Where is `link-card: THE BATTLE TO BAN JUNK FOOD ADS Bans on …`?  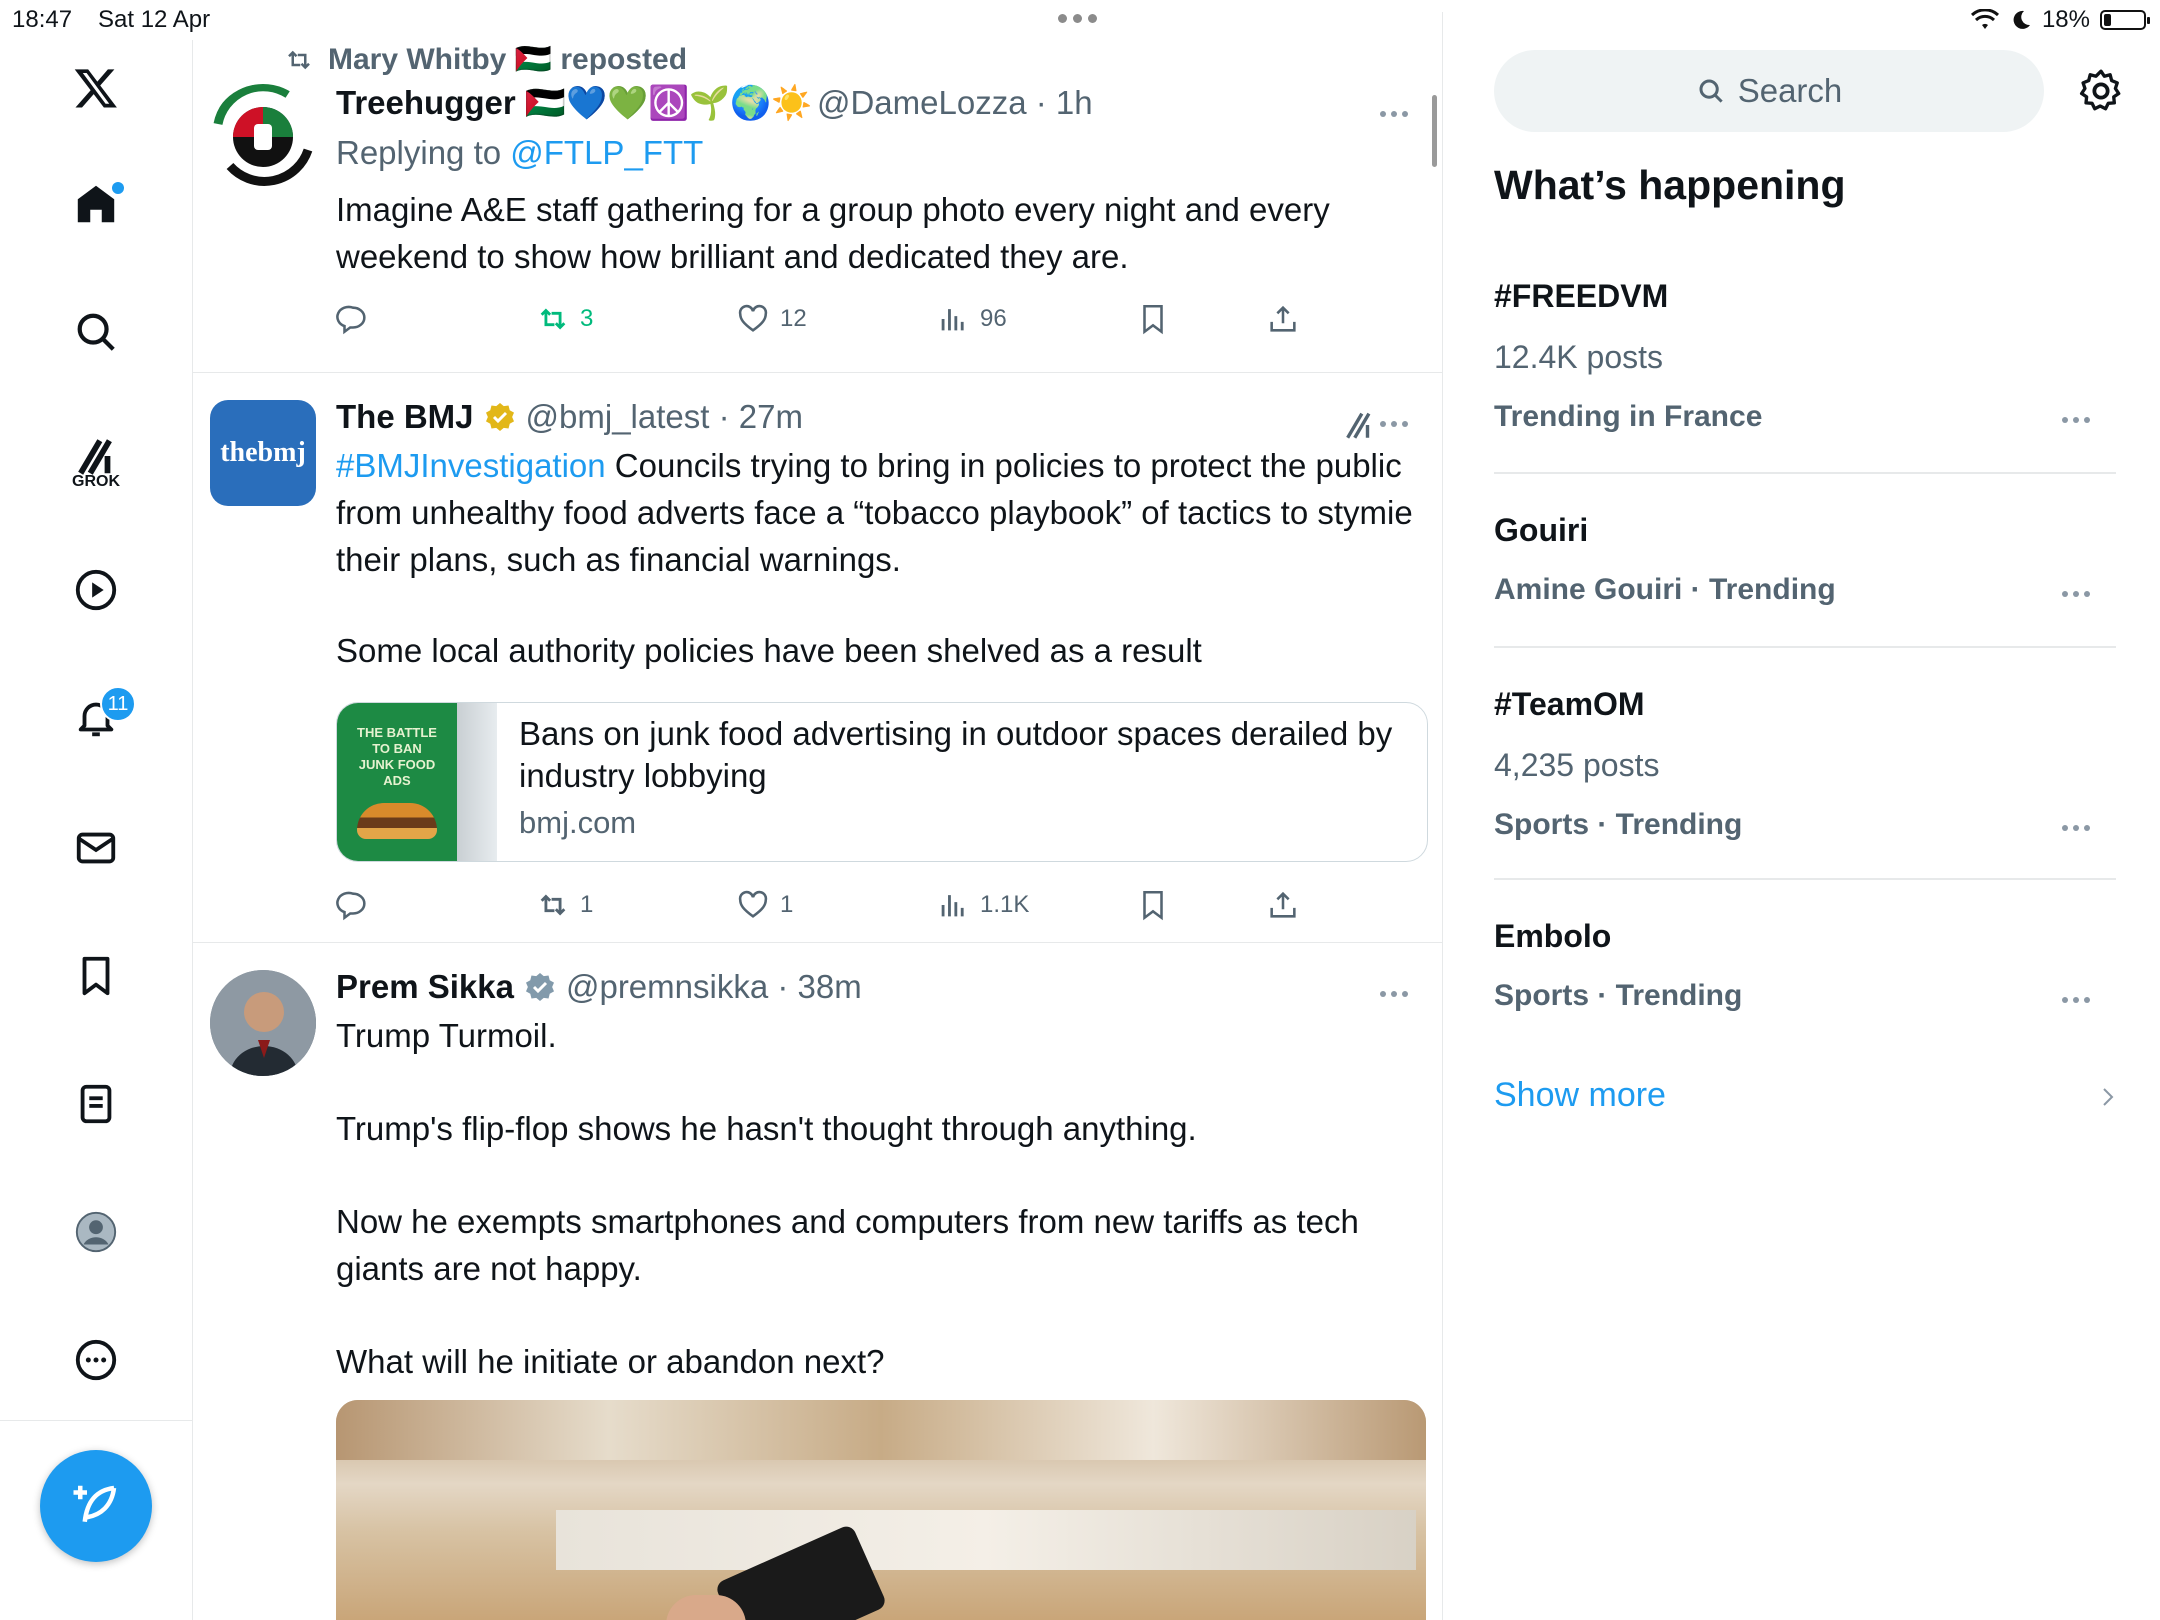 link-card: THE BATTLE TO BAN JUNK FOOD ADS Bans on … is located at coordinates (882, 782).